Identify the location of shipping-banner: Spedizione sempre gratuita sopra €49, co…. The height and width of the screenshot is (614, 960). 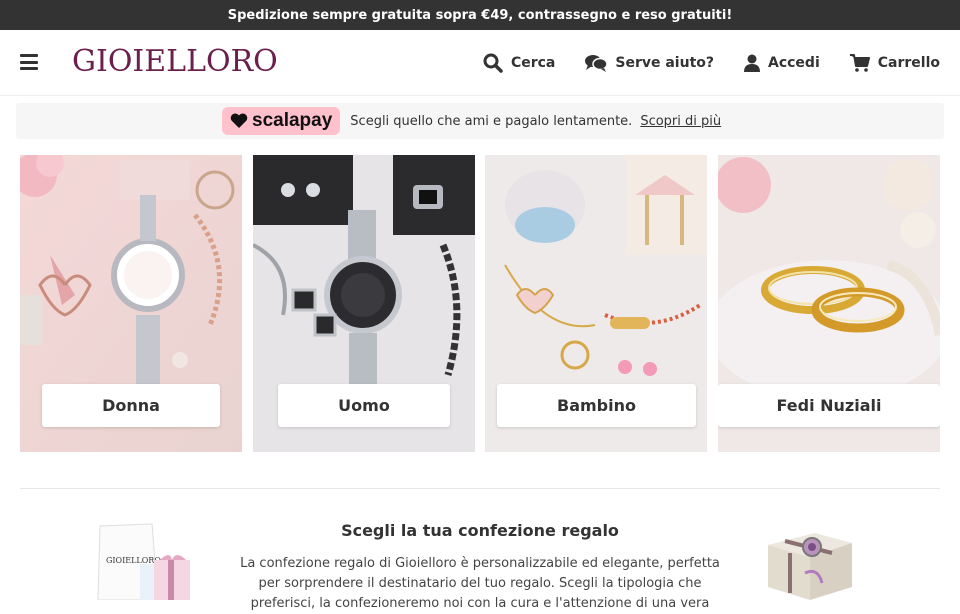
(480, 15).